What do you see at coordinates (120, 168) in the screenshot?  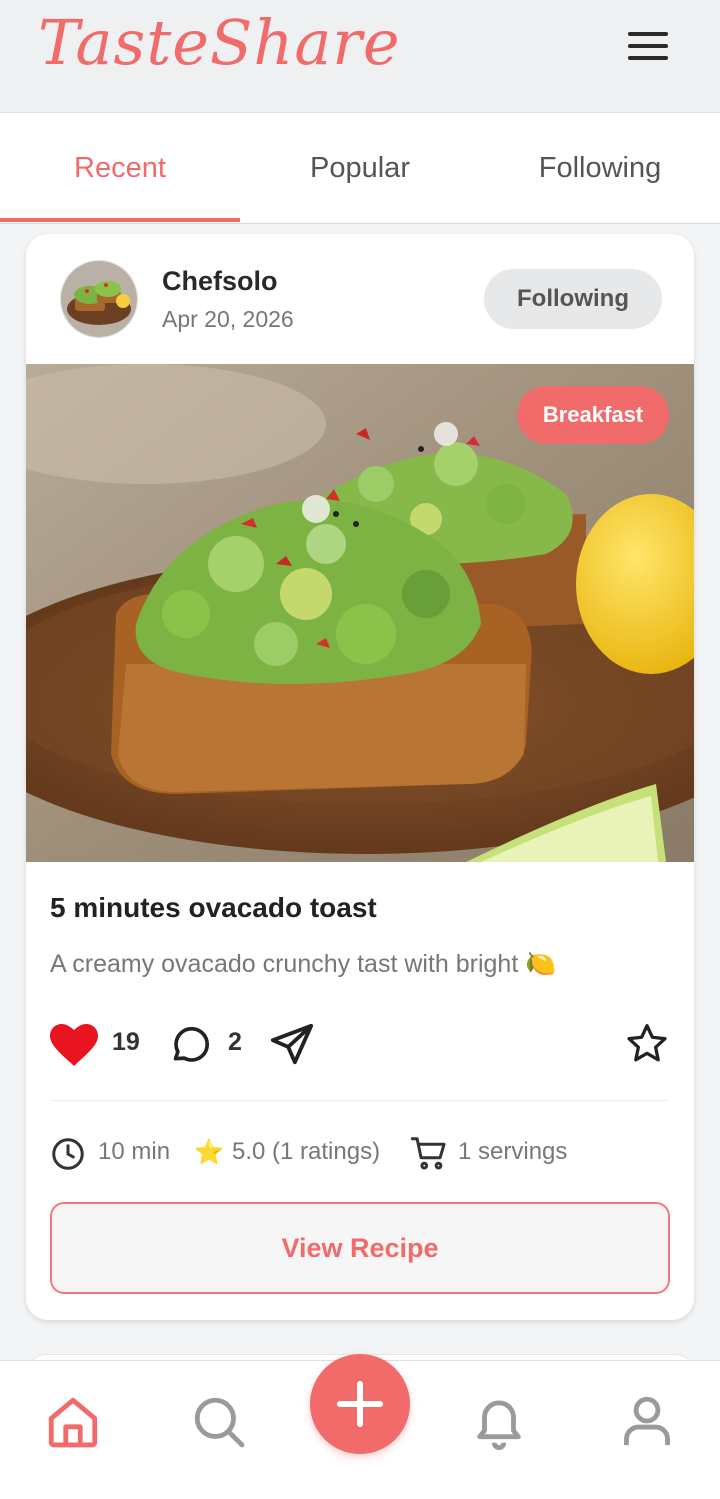 I see `tab-recent: Recent` at bounding box center [120, 168].